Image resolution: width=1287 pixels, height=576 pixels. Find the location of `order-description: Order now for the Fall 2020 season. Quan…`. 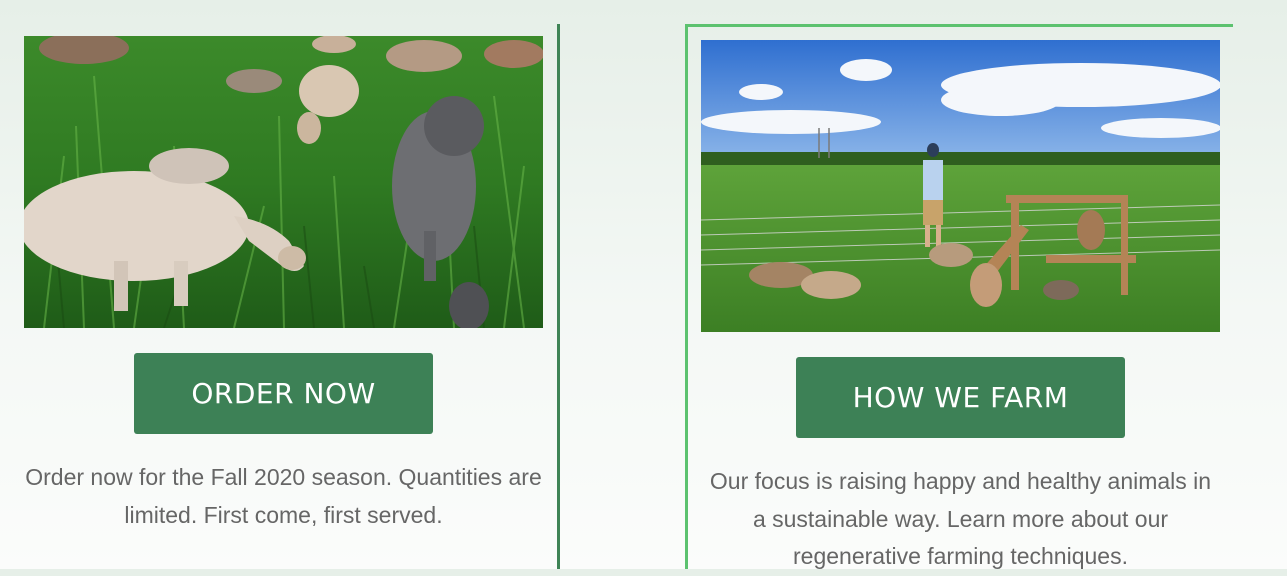

order-description: Order now for the Fall 2020 season. Quan… is located at coordinates (283, 496).